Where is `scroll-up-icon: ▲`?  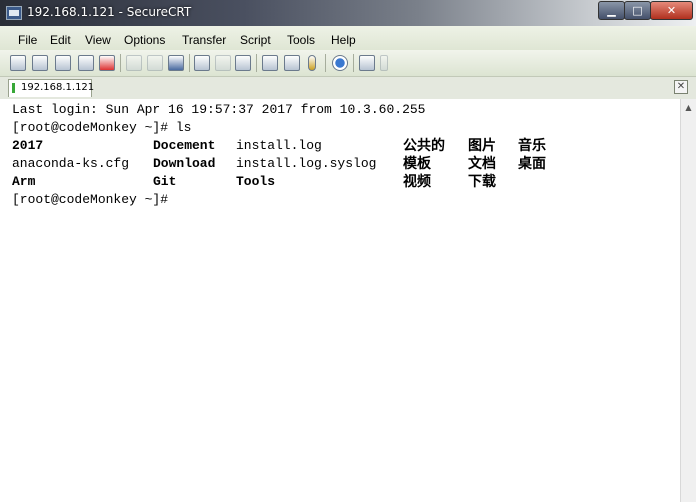
scroll-up-icon: ▲ is located at coordinates (688, 108).